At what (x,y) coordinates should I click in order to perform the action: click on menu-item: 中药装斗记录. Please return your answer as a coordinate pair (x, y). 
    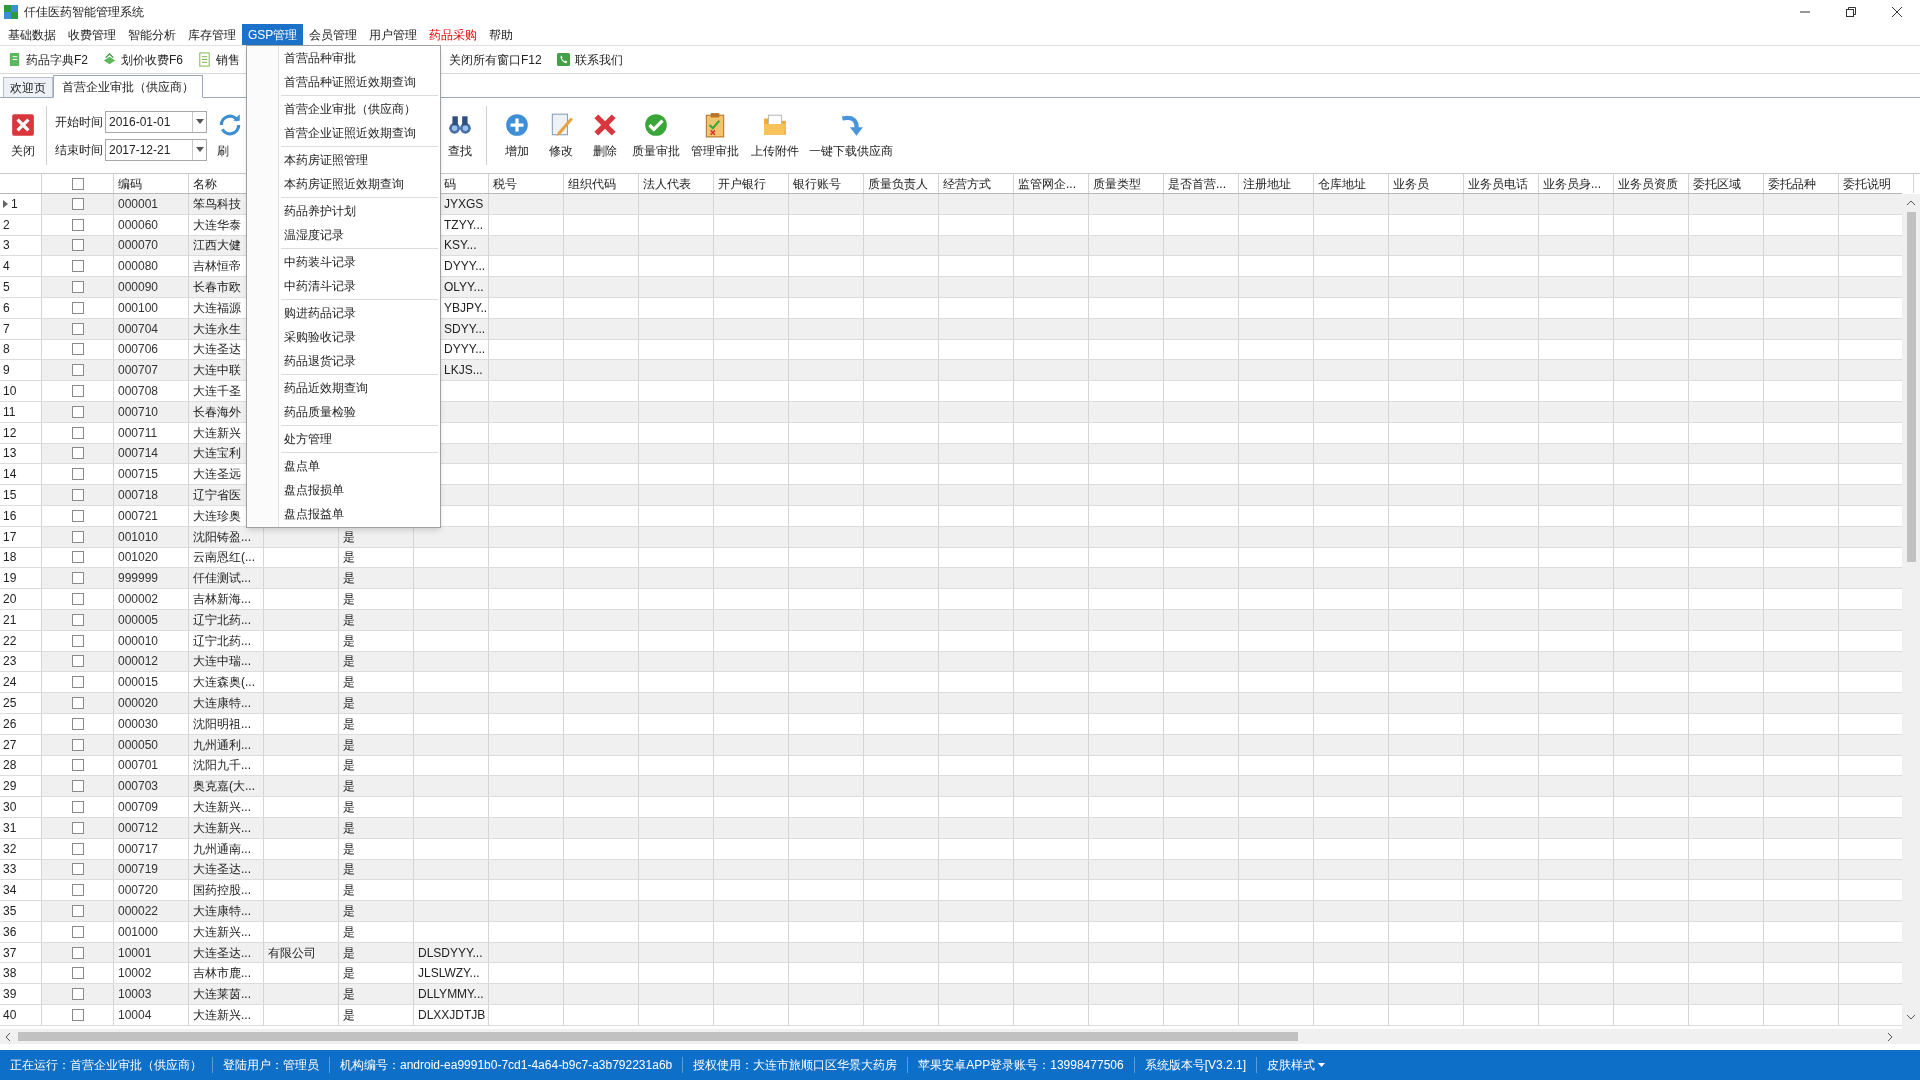
    Looking at the image, I should click on (359, 262).